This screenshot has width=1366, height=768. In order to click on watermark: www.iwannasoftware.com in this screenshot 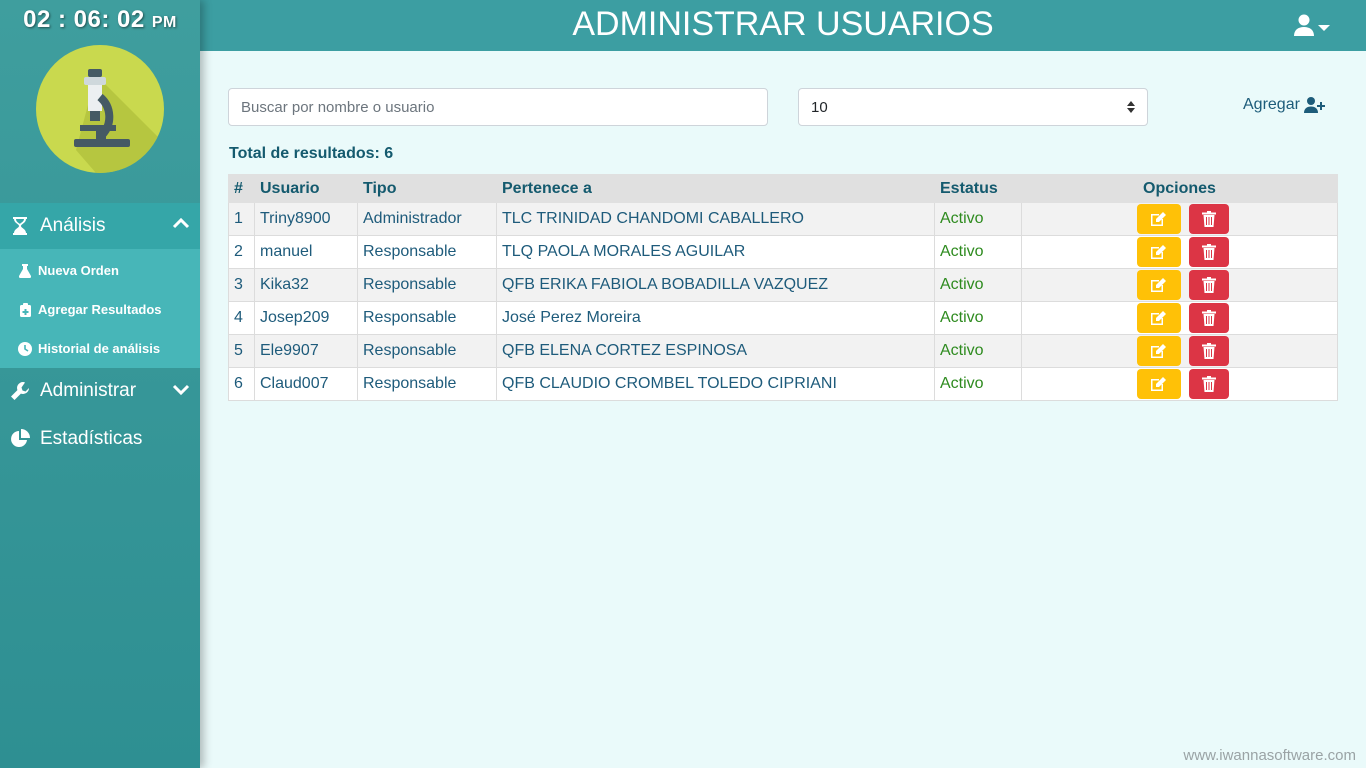, I will do `click(1269, 755)`.